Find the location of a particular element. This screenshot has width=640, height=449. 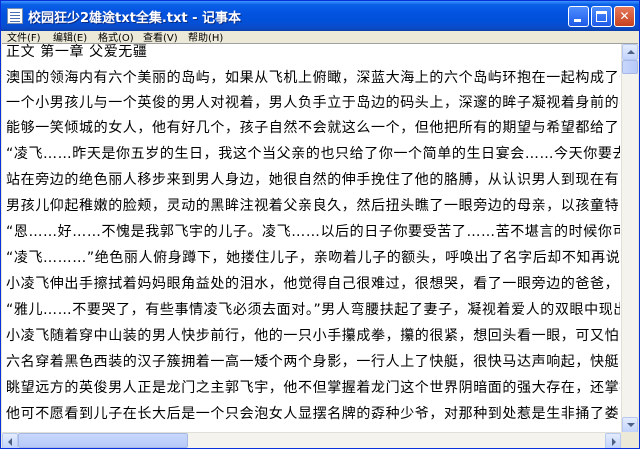

window-title: 校园狂少2雄途txt全集.txt - 记事本 is located at coordinates (135, 18).